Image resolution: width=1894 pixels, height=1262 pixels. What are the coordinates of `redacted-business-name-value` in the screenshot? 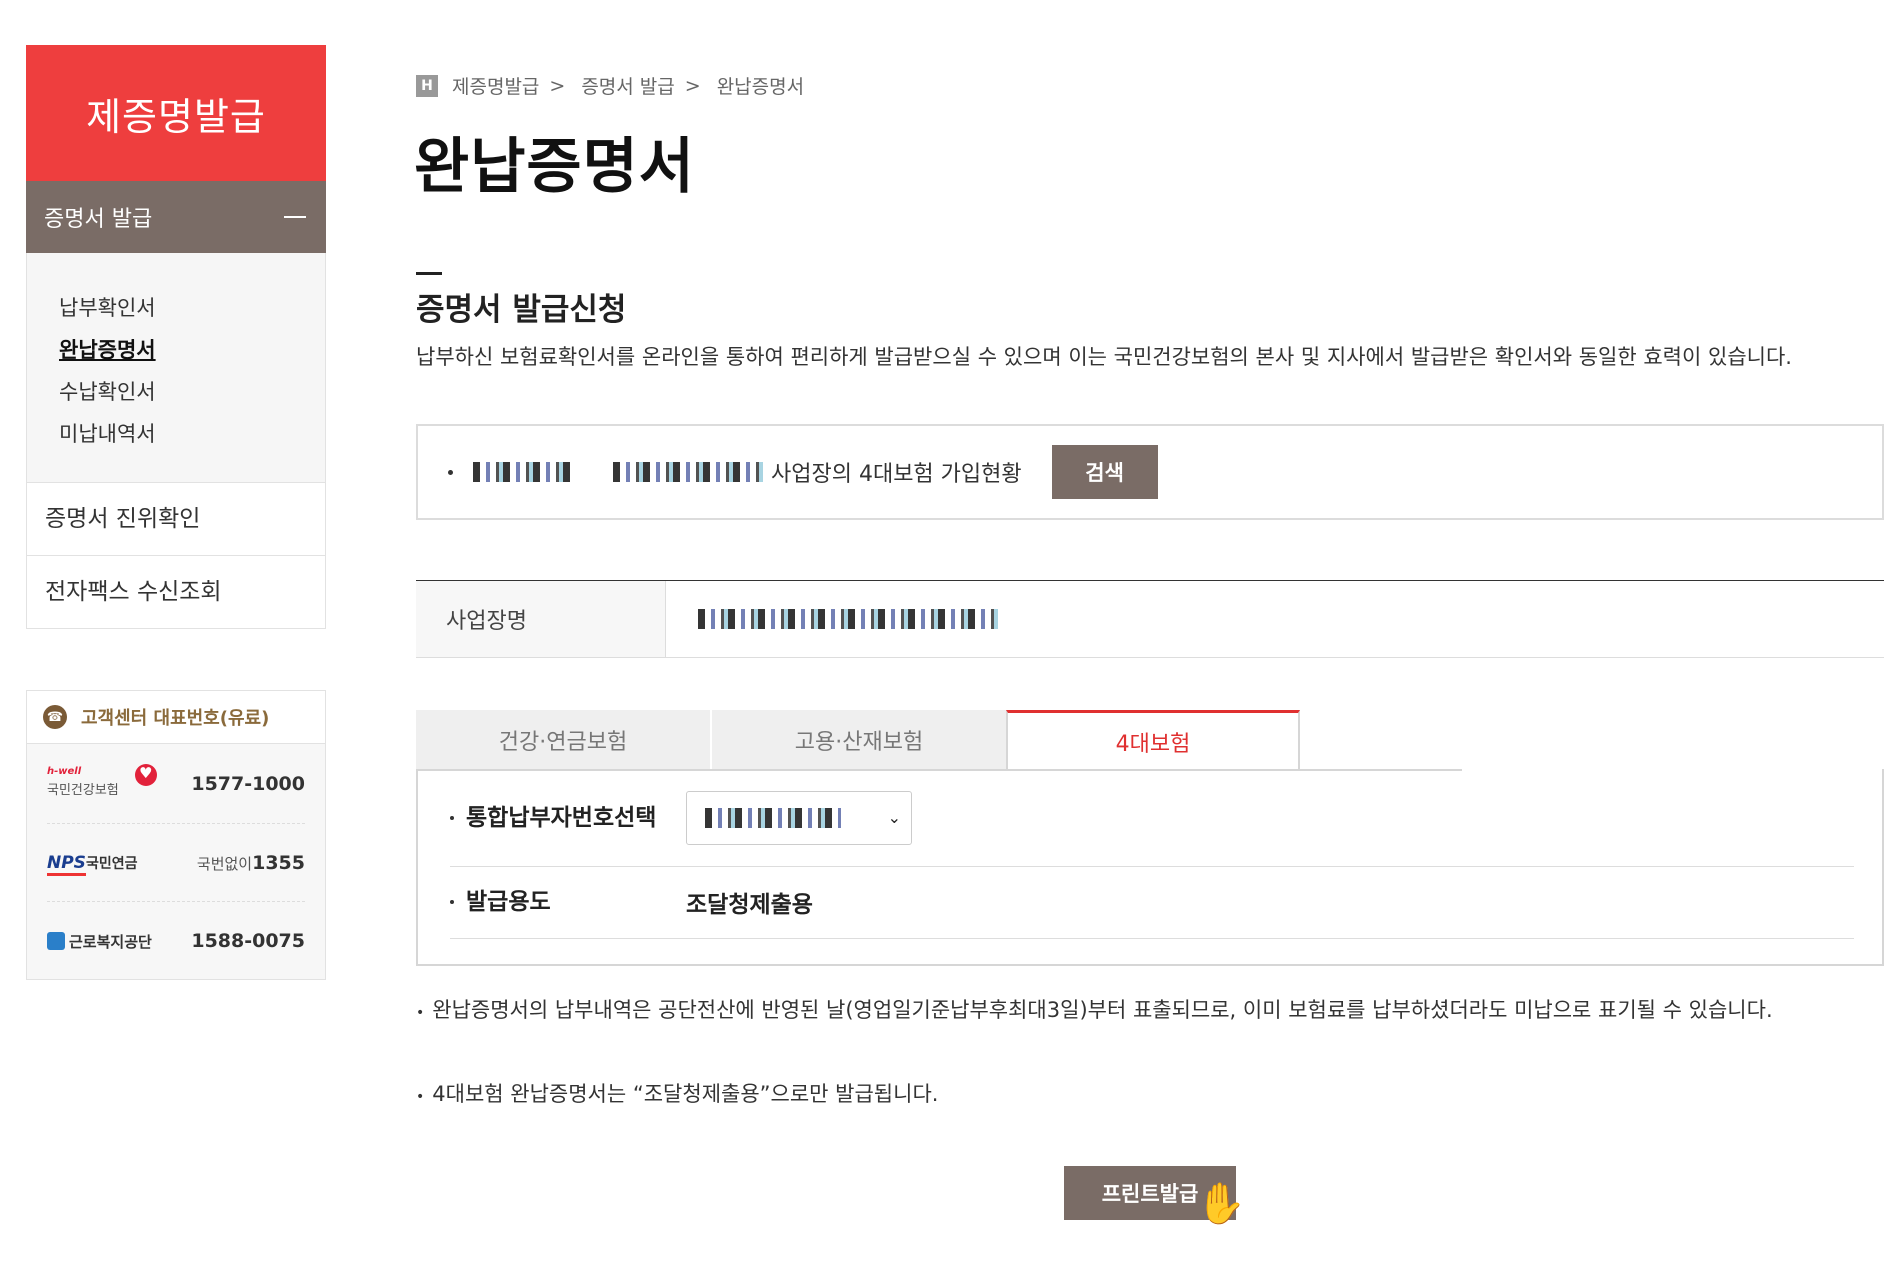 It's located at (848, 619).